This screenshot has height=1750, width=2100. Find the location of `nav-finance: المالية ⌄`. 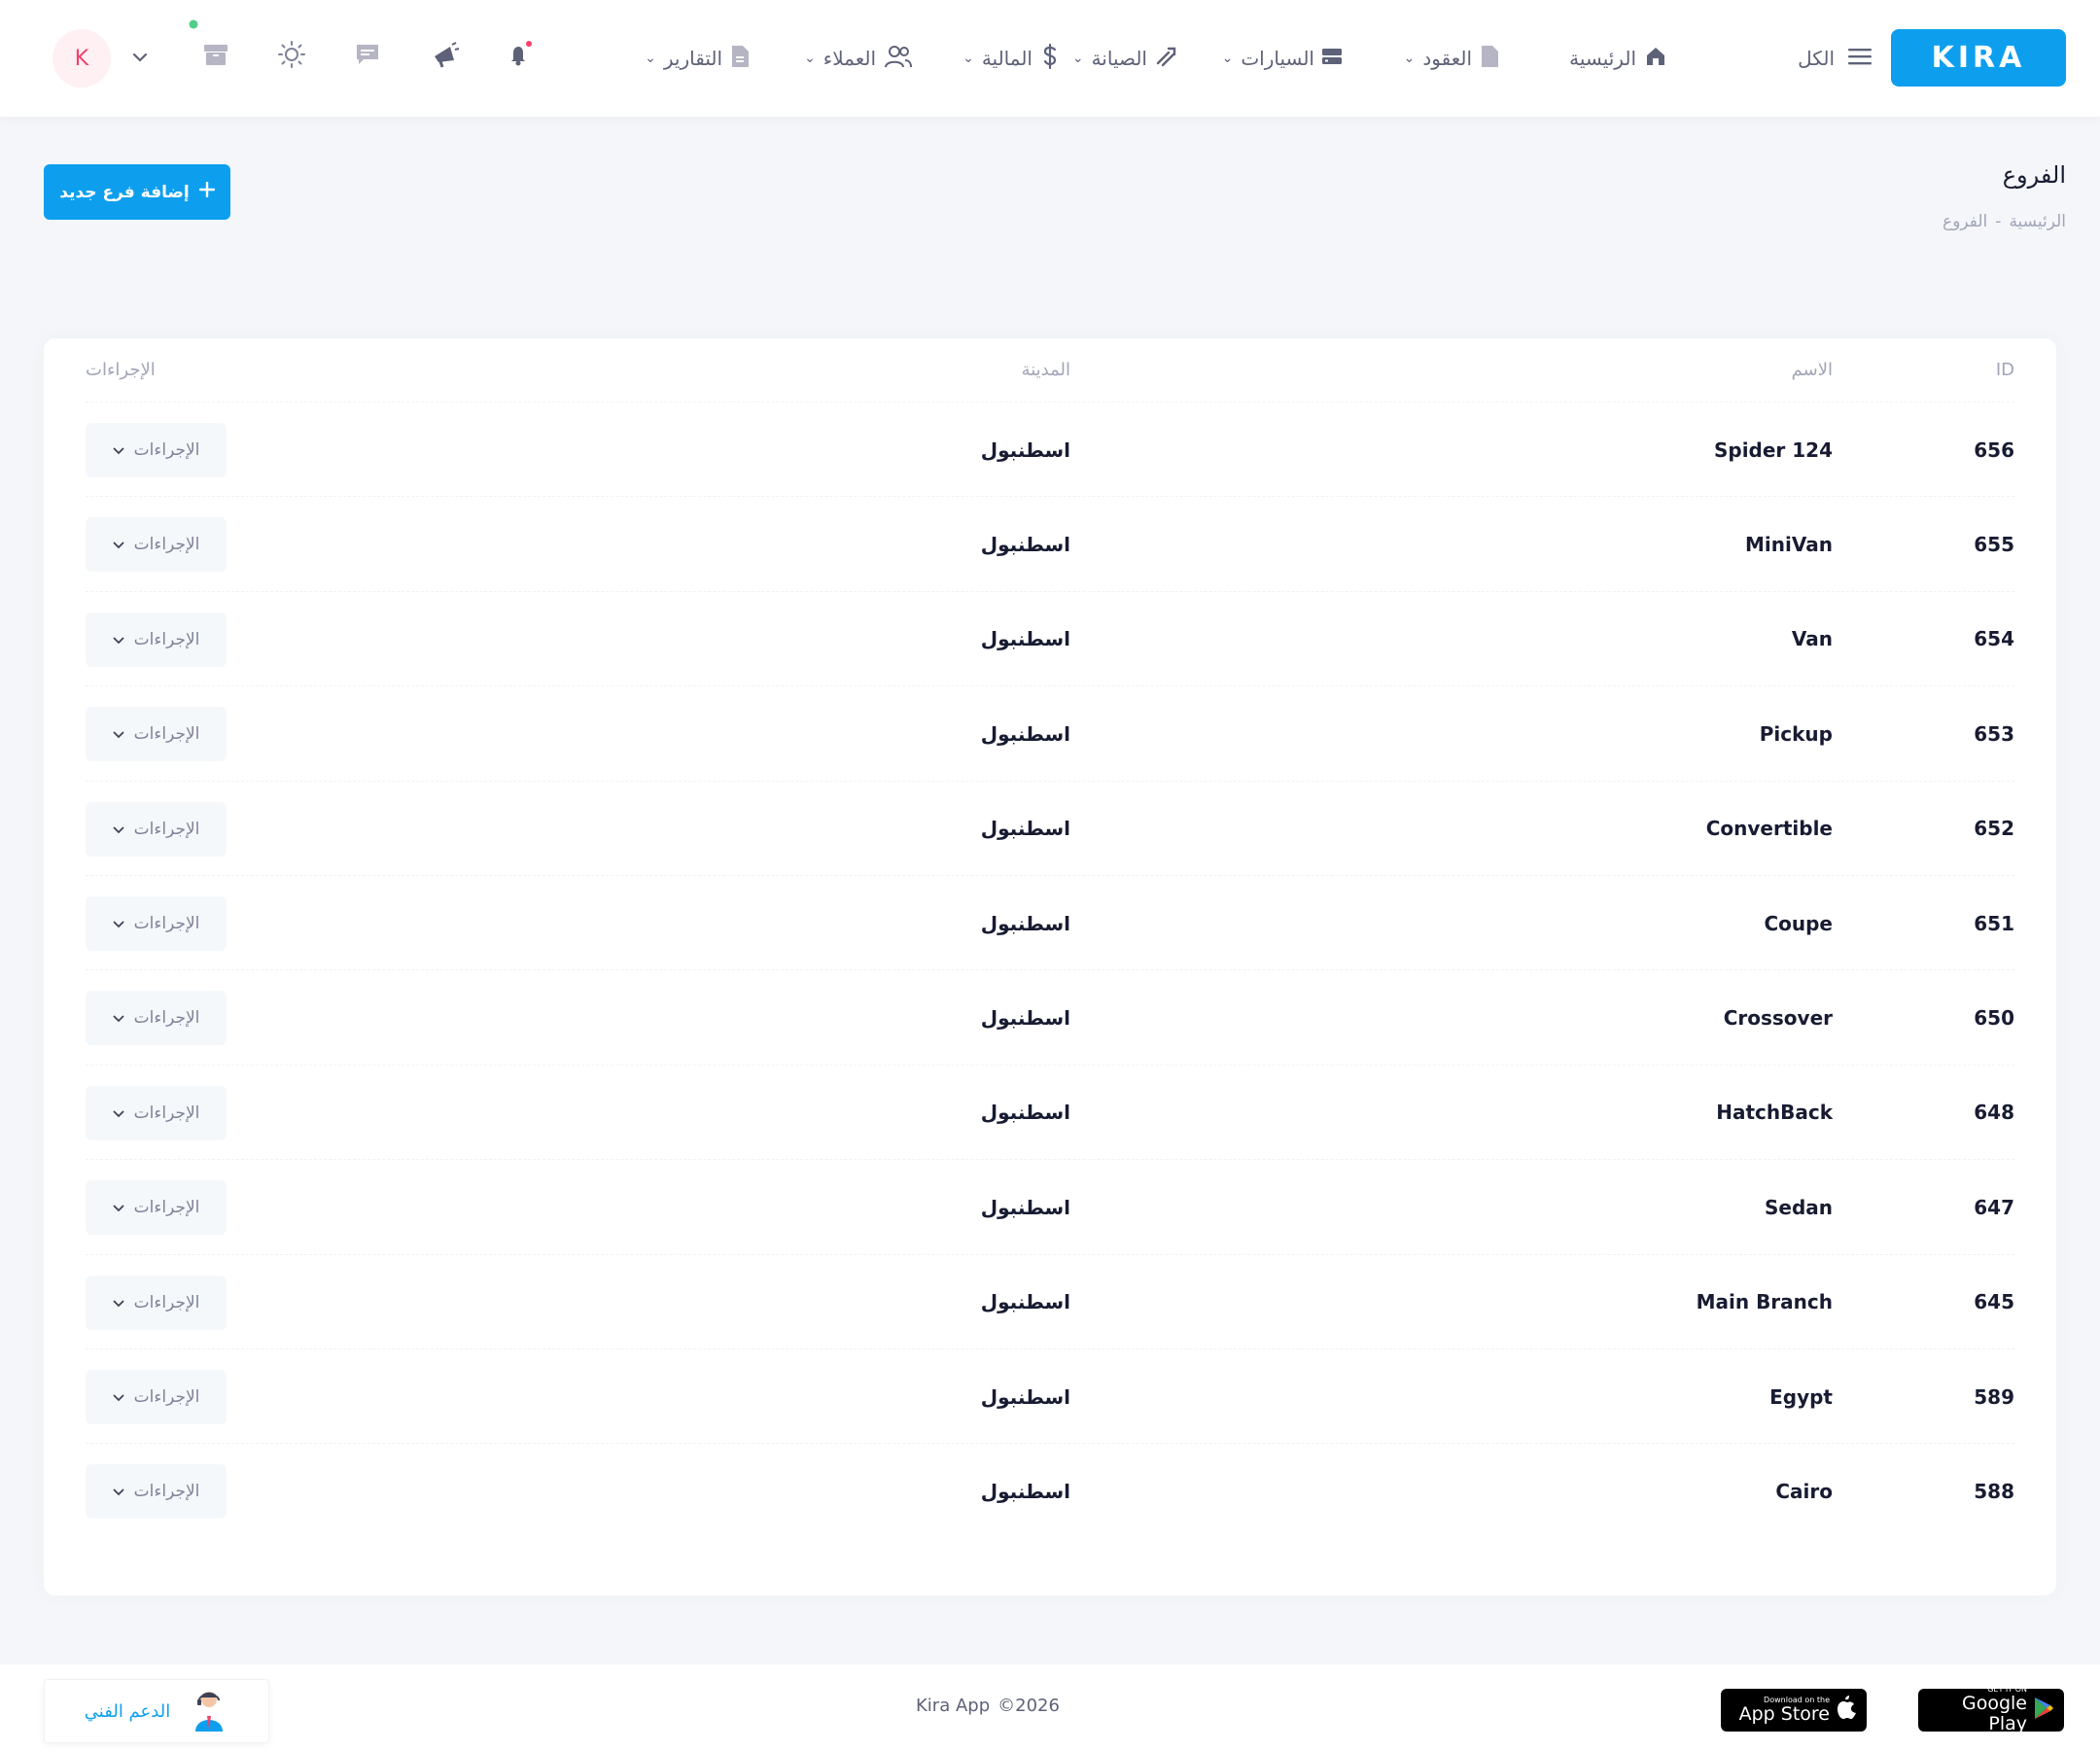

nav-finance: المالية ⌄ is located at coordinates (1011, 58).